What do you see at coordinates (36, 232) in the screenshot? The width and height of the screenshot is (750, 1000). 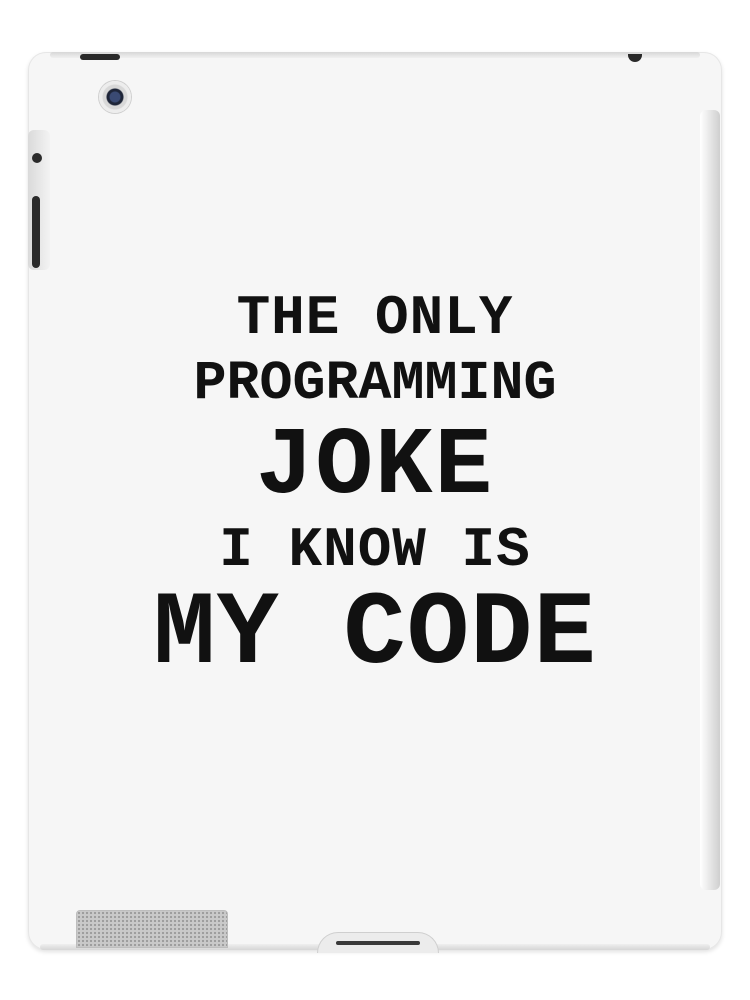 I see `volume-button-cutout` at bounding box center [36, 232].